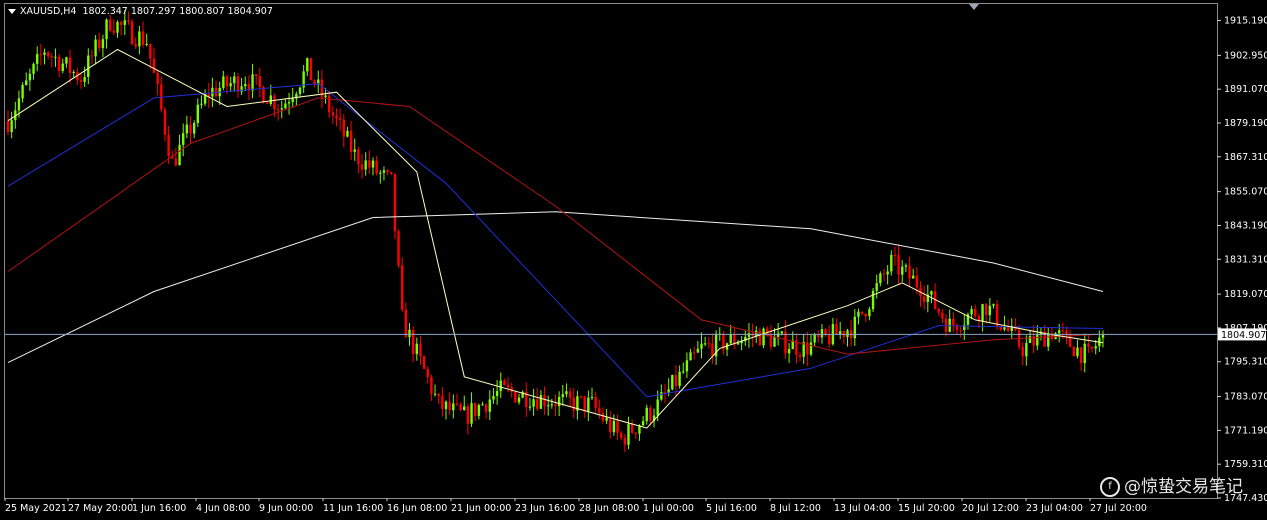  I want to click on x-tick-label: 5 Jul 16:00, so click(731, 508).